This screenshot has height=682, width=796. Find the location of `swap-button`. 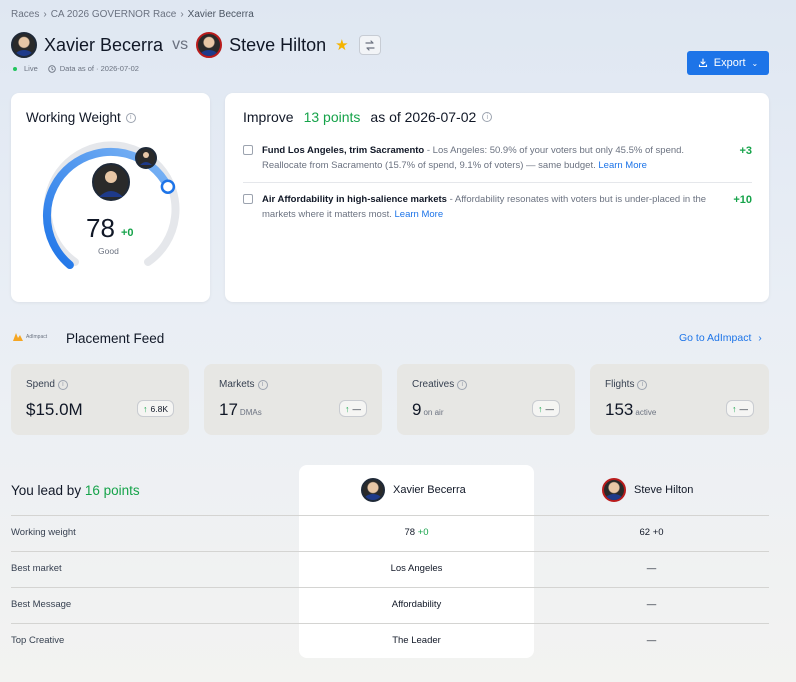

swap-button is located at coordinates (369, 45).